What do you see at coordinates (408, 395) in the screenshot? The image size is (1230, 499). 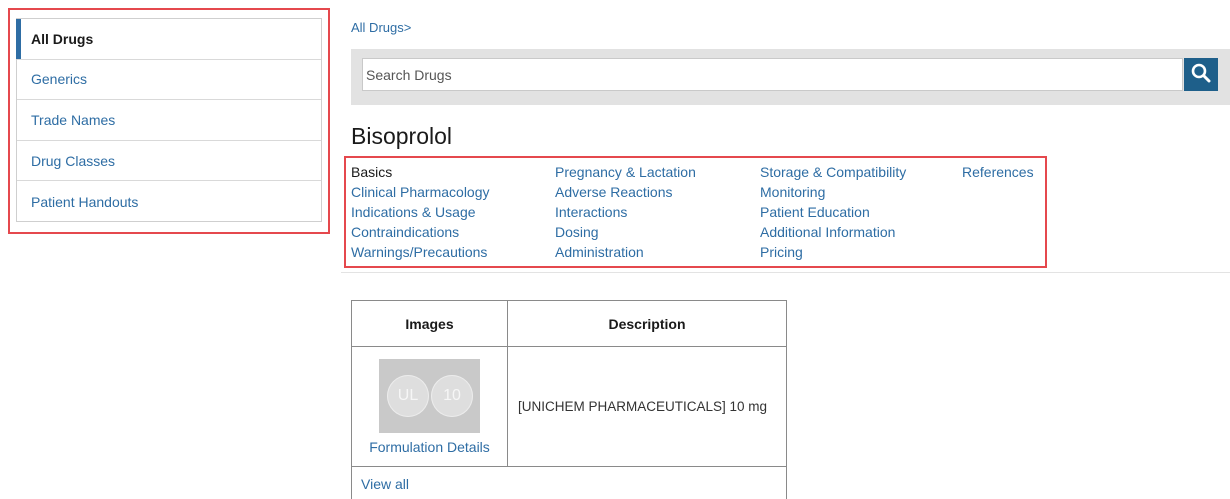 I see `pill-left: UL` at bounding box center [408, 395].